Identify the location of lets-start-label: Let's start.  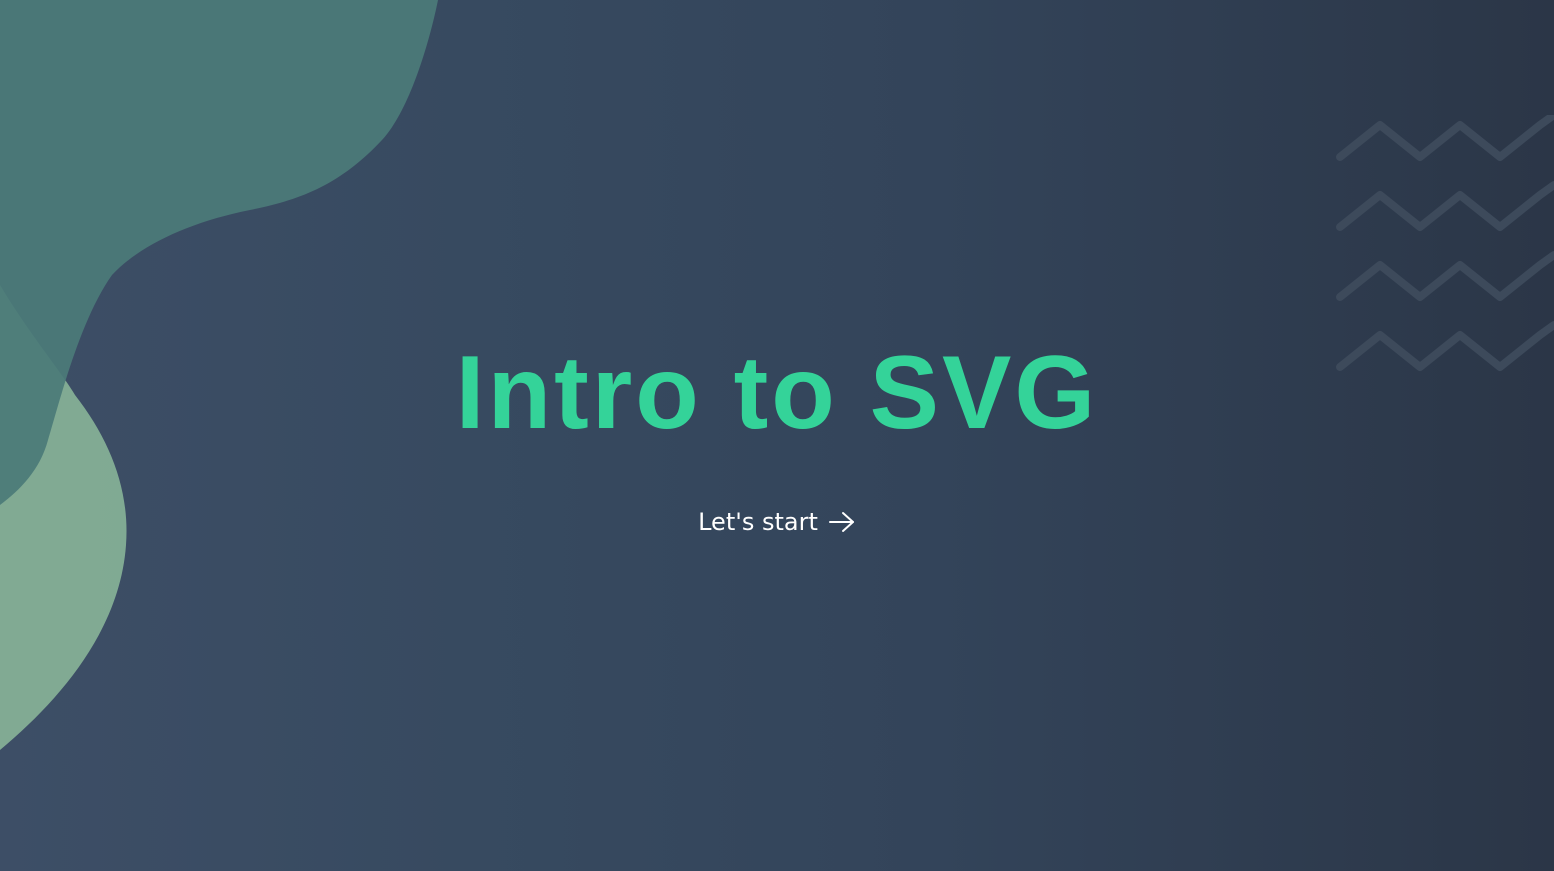
(758, 522).